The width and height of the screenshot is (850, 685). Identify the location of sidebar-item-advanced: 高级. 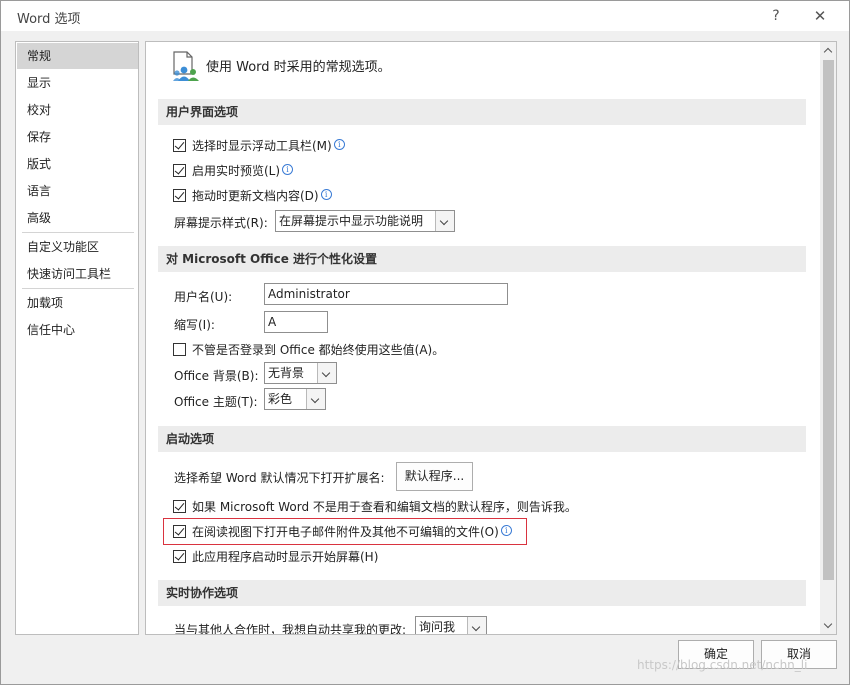
(77, 218).